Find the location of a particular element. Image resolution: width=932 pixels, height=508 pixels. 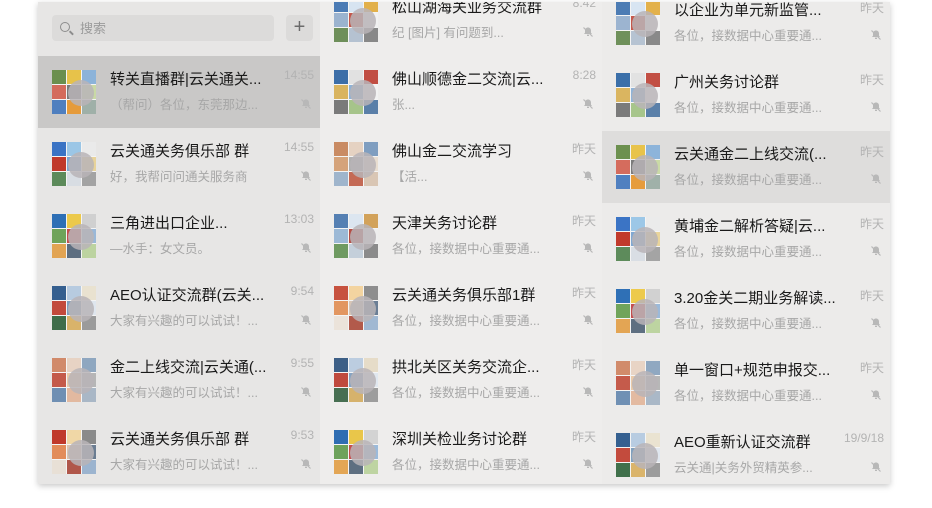

chat-time: 8:42 is located at coordinates (584, 6).